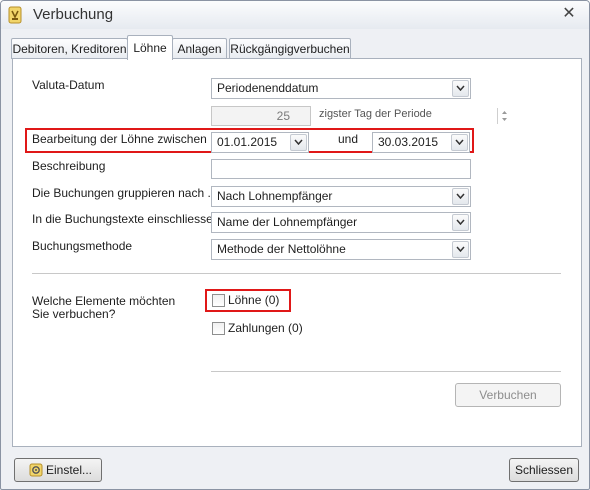  I want to click on method-value: Methode der Nettolöhne, so click(281, 249).